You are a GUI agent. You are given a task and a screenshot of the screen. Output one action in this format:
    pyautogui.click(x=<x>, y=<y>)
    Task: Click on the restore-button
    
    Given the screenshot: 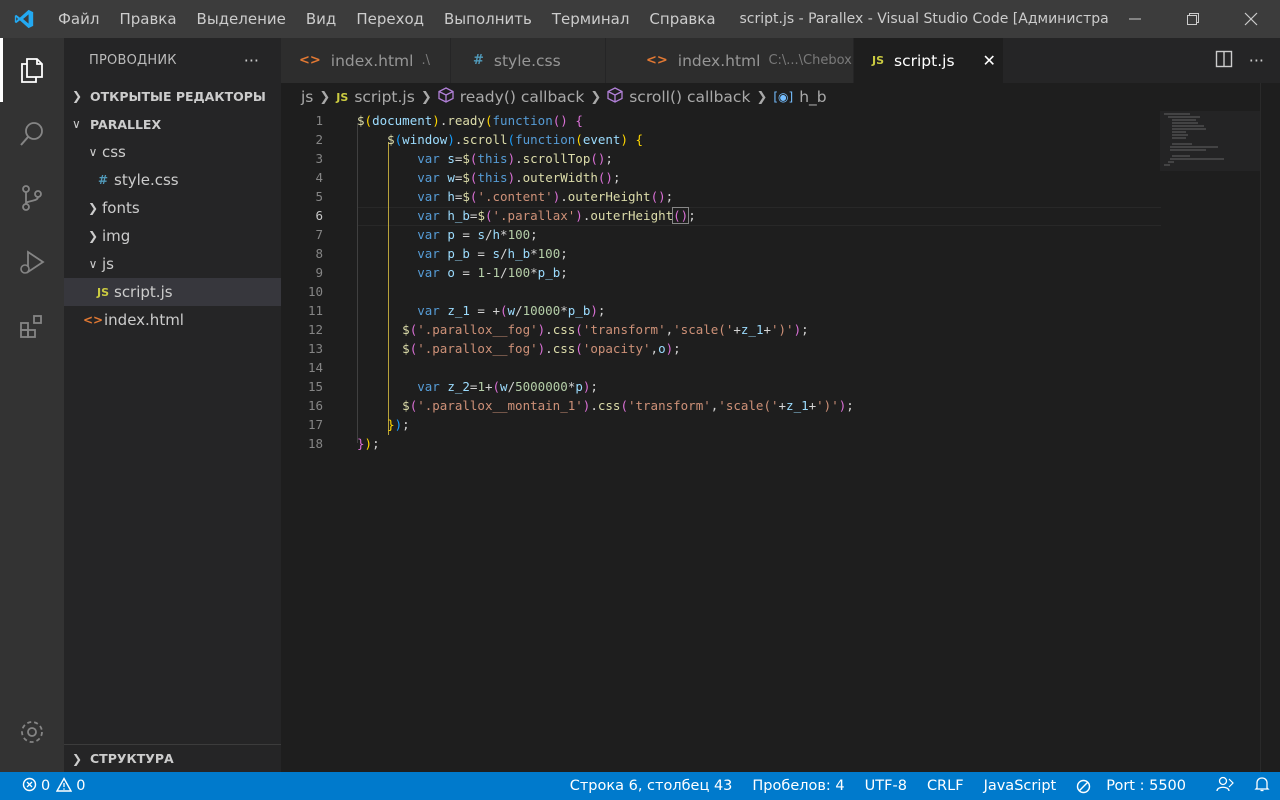 What is the action you would take?
    pyautogui.click(x=1193, y=19)
    